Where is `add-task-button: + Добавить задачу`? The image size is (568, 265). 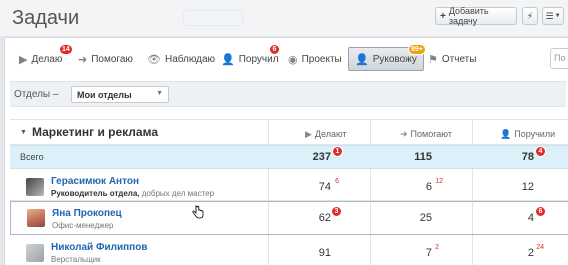
add-task-button: + Добавить задачу is located at coordinates (476, 16).